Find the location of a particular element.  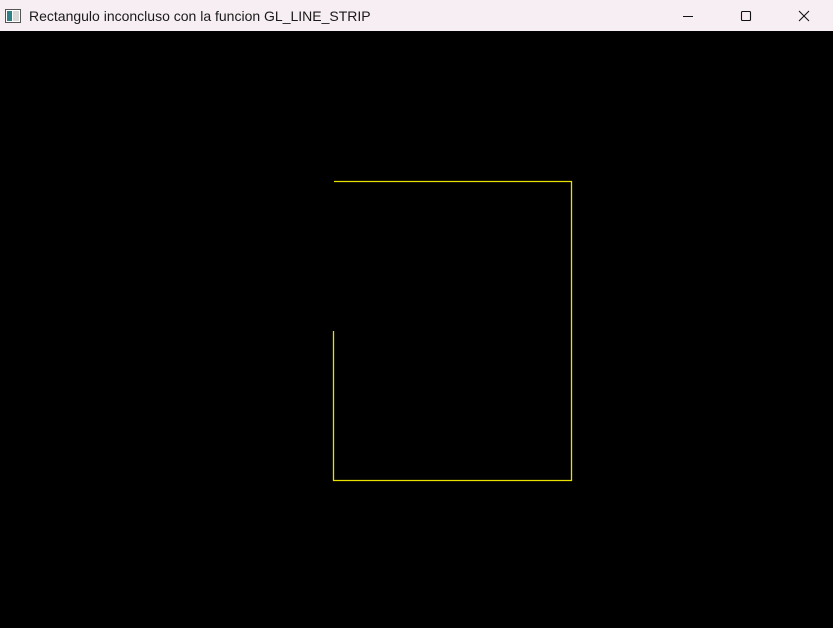

maximize-icon is located at coordinates (746, 15).